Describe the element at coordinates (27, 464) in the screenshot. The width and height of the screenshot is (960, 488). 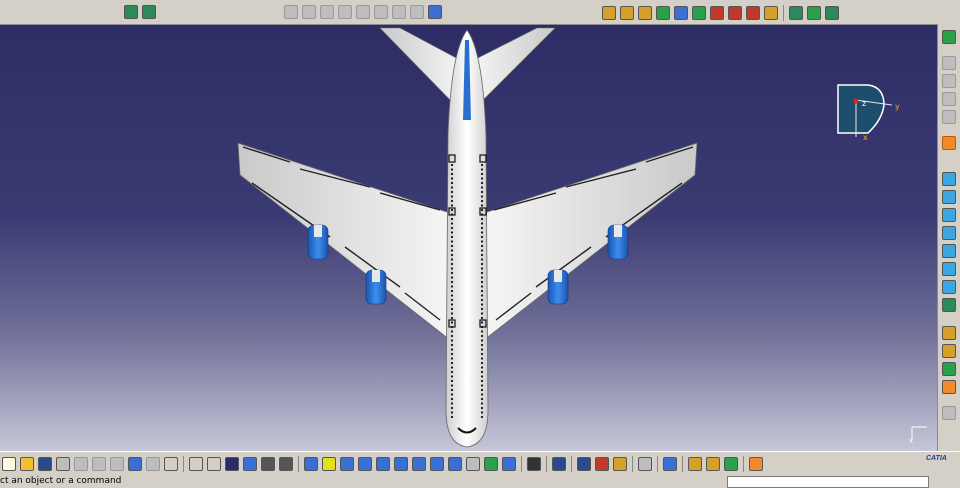
I see `open-icon` at that location.